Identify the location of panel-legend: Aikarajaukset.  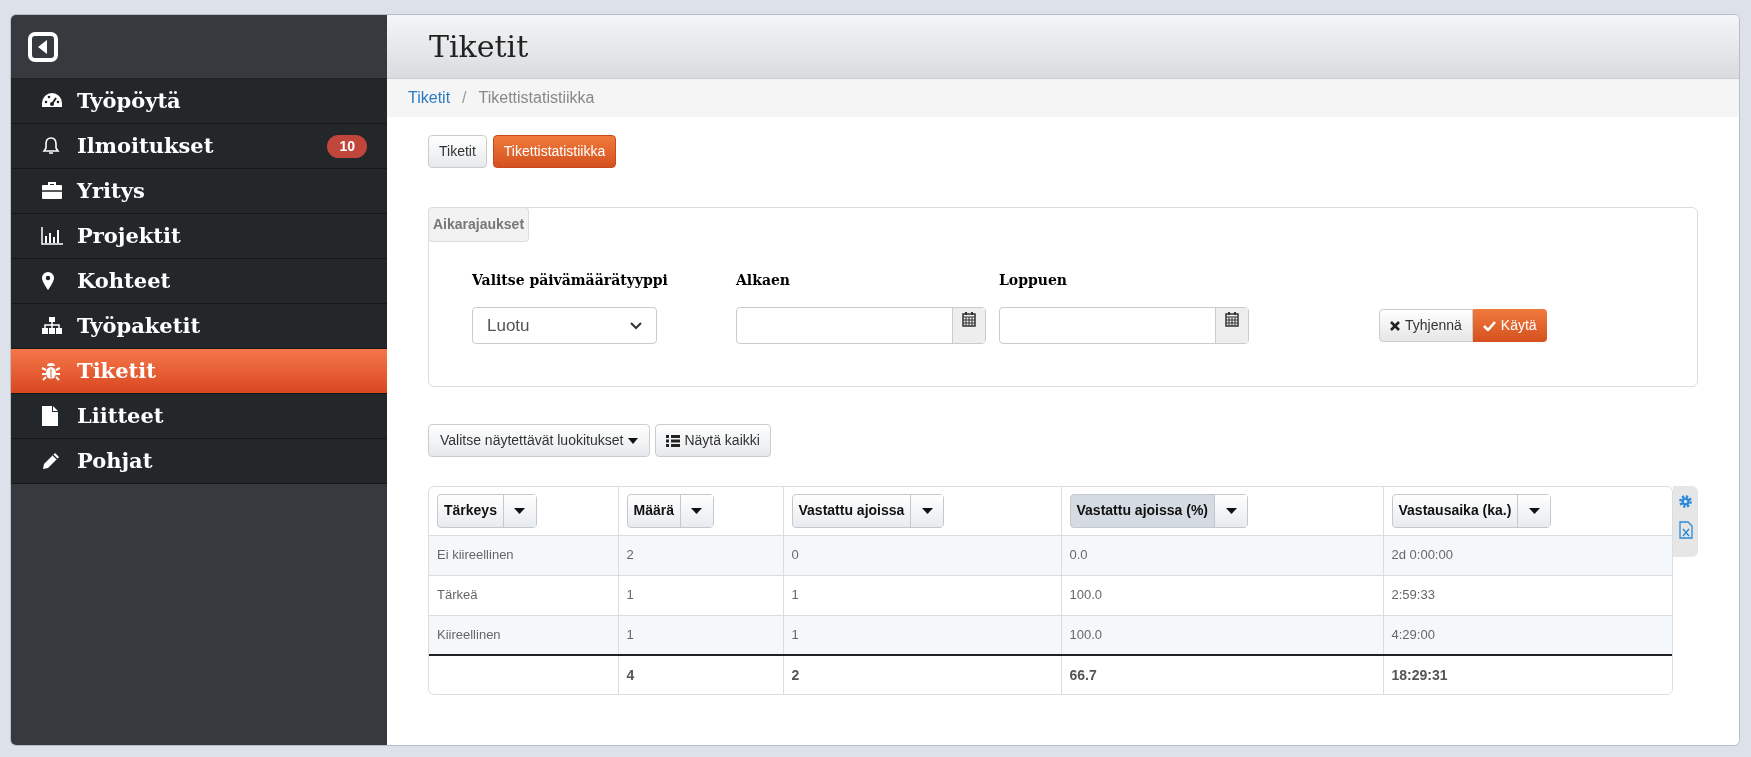
(479, 224).